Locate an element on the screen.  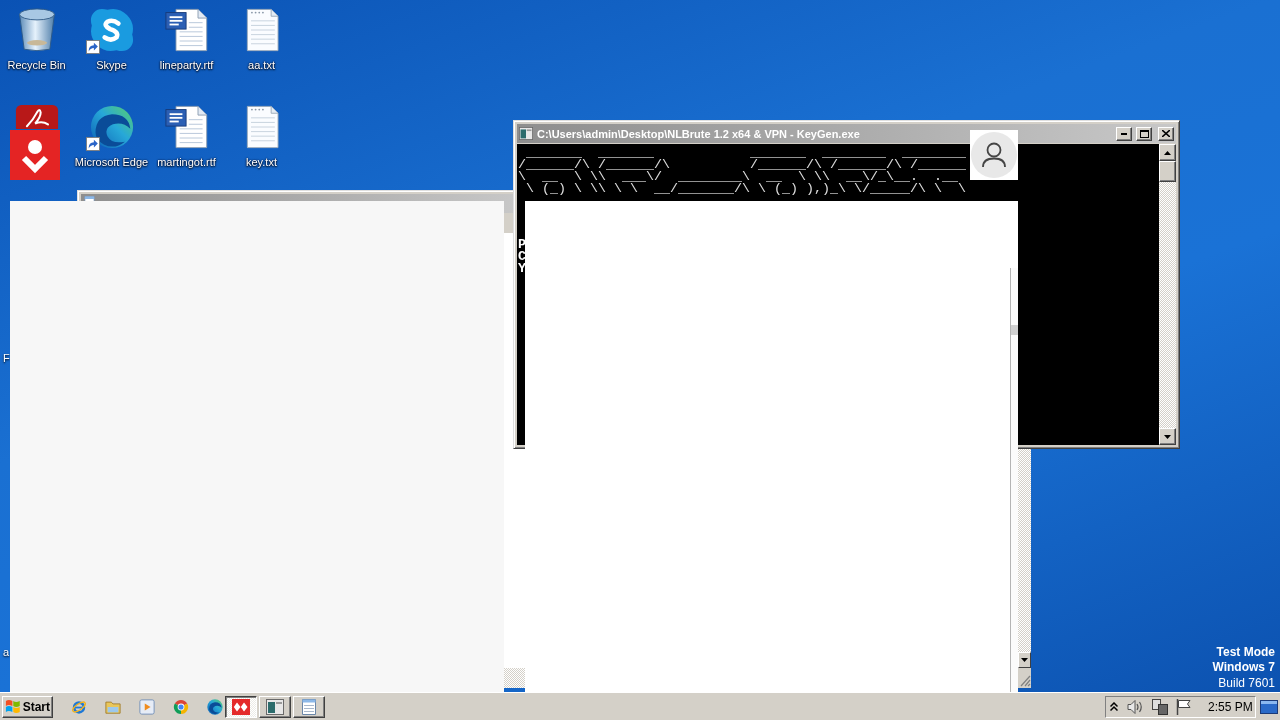
window-title: C:\Users\admin\Desktop\NLBrute 1.2 x64 & VPN - KeyGen.exe is located at coordinates (699, 133).